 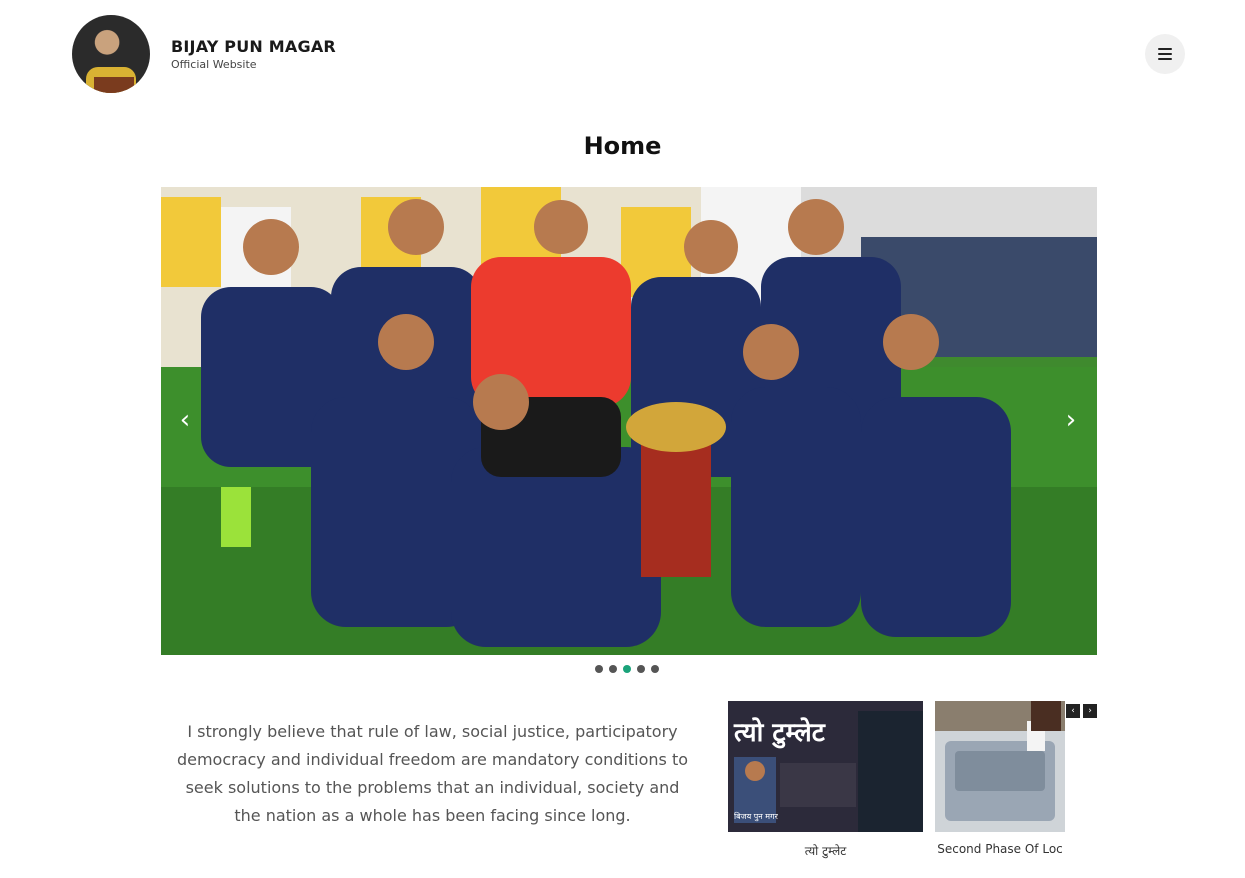 I want to click on news-card: त्यो टुम्लेट बिजय पुन मगर त्यो टुम्लेट, so click(x=825, y=780).